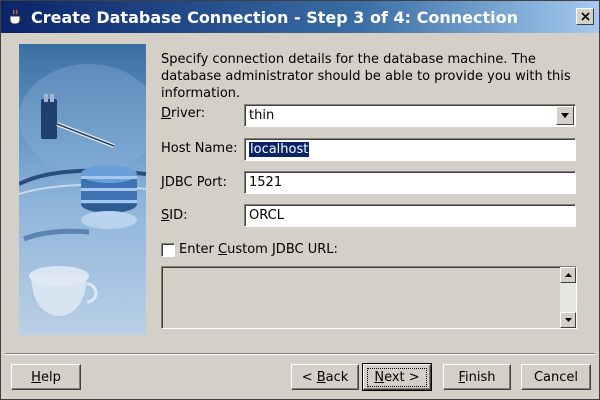 This screenshot has width=600, height=400. I want to click on driver-dropdown-button, so click(565, 115).